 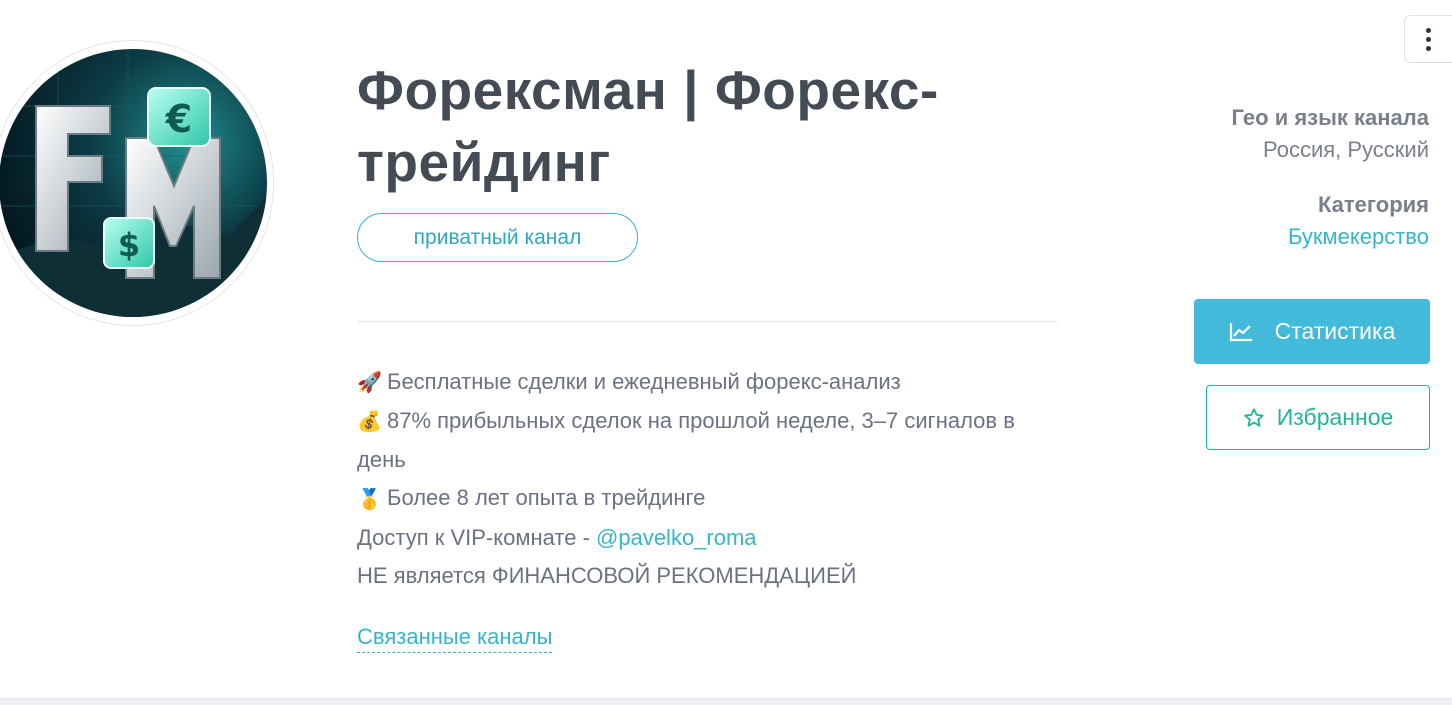 I want to click on geo-language-value: Россия, Русский, so click(x=1346, y=149).